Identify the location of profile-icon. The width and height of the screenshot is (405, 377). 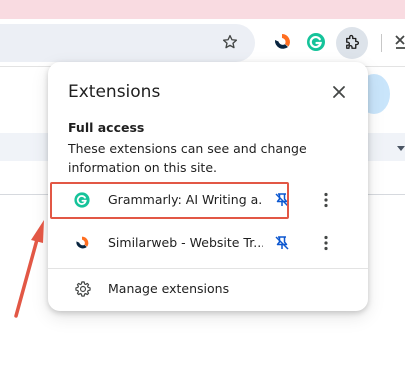
(398, 42).